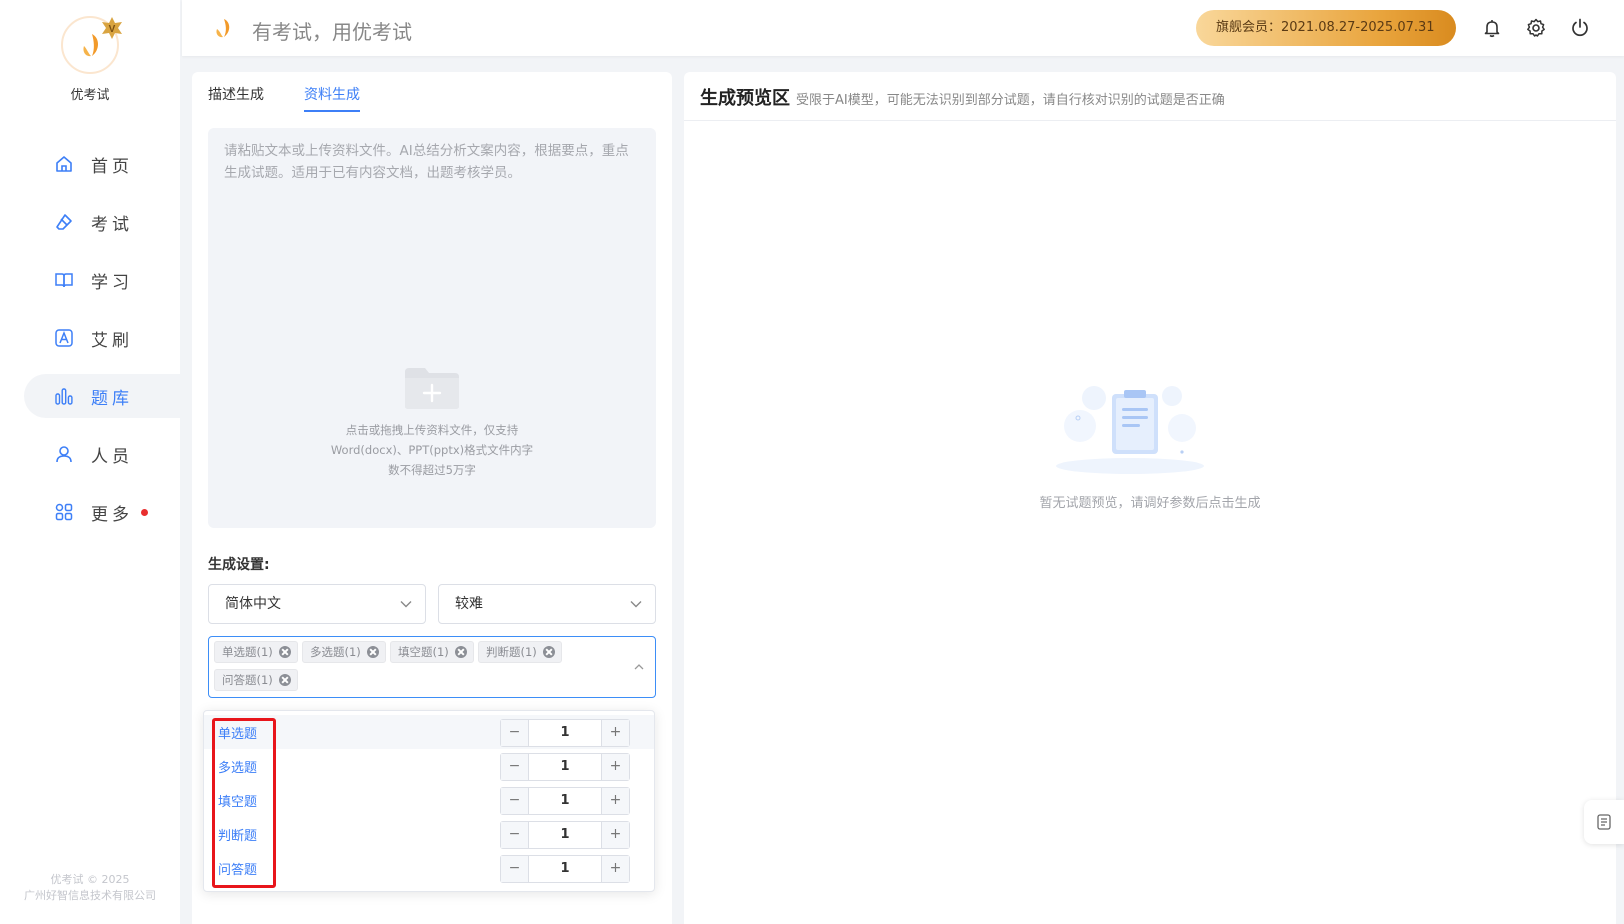  Describe the element at coordinates (432, 470) in the screenshot. I see `upload-hint-line: 数不得超过5万字` at that location.